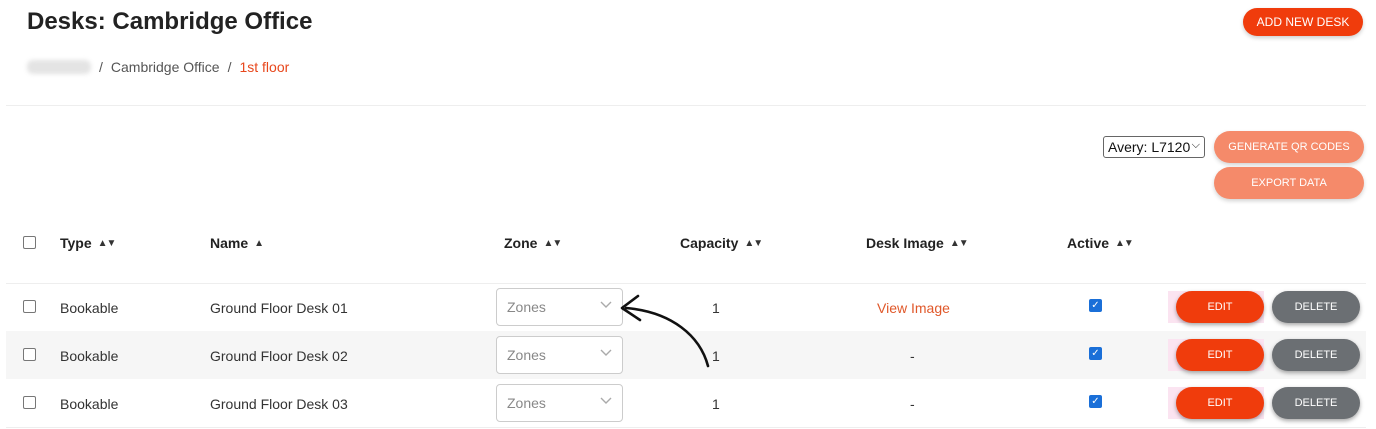 The height and width of the screenshot is (429, 1376). I want to click on capacity-cell: 1, so click(716, 404).